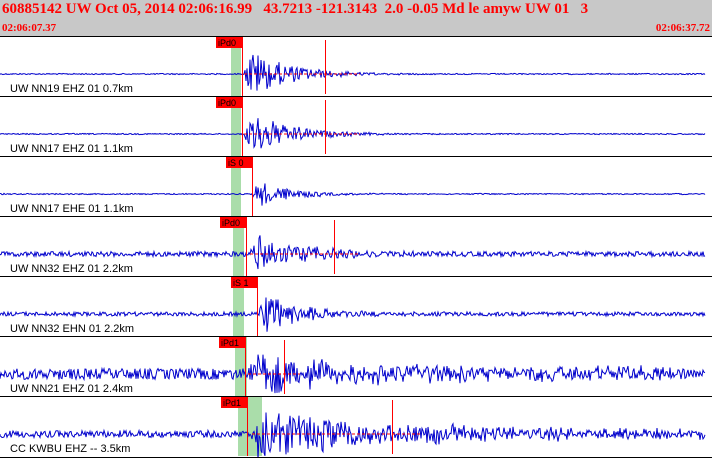 The width and height of the screenshot is (712, 458). Describe the element at coordinates (356, 186) in the screenshot. I see `trace-panel: iS 0 UW NN17 EHE 01 1.1km` at that location.